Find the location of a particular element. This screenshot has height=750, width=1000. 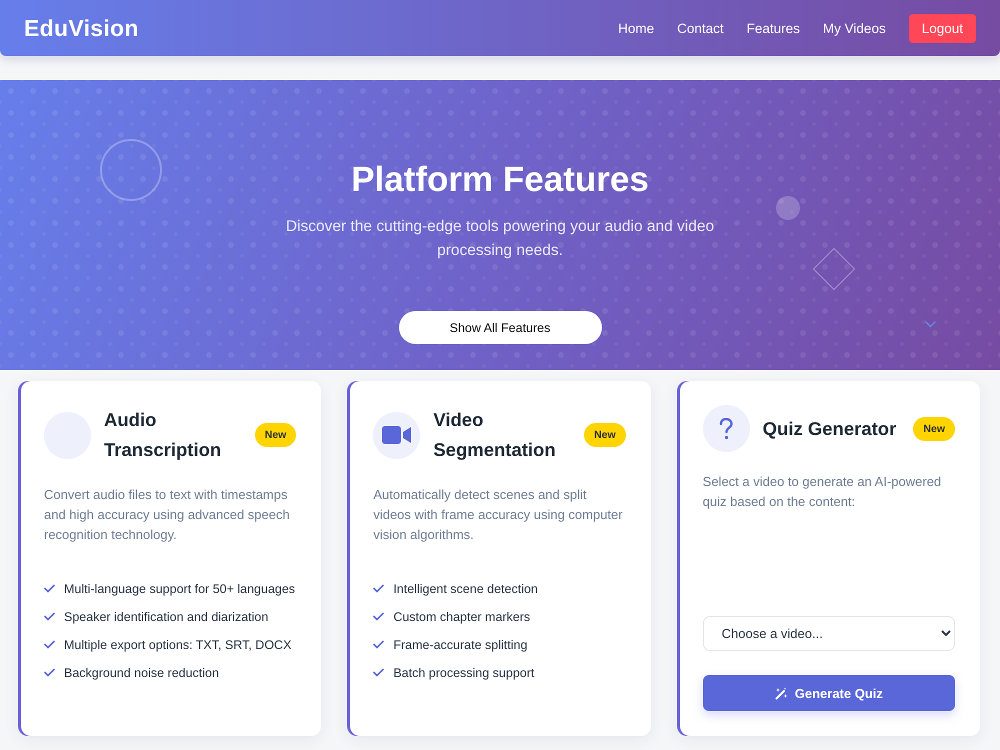

generate-quiz-button: Generate Quiz is located at coordinates (828, 693).